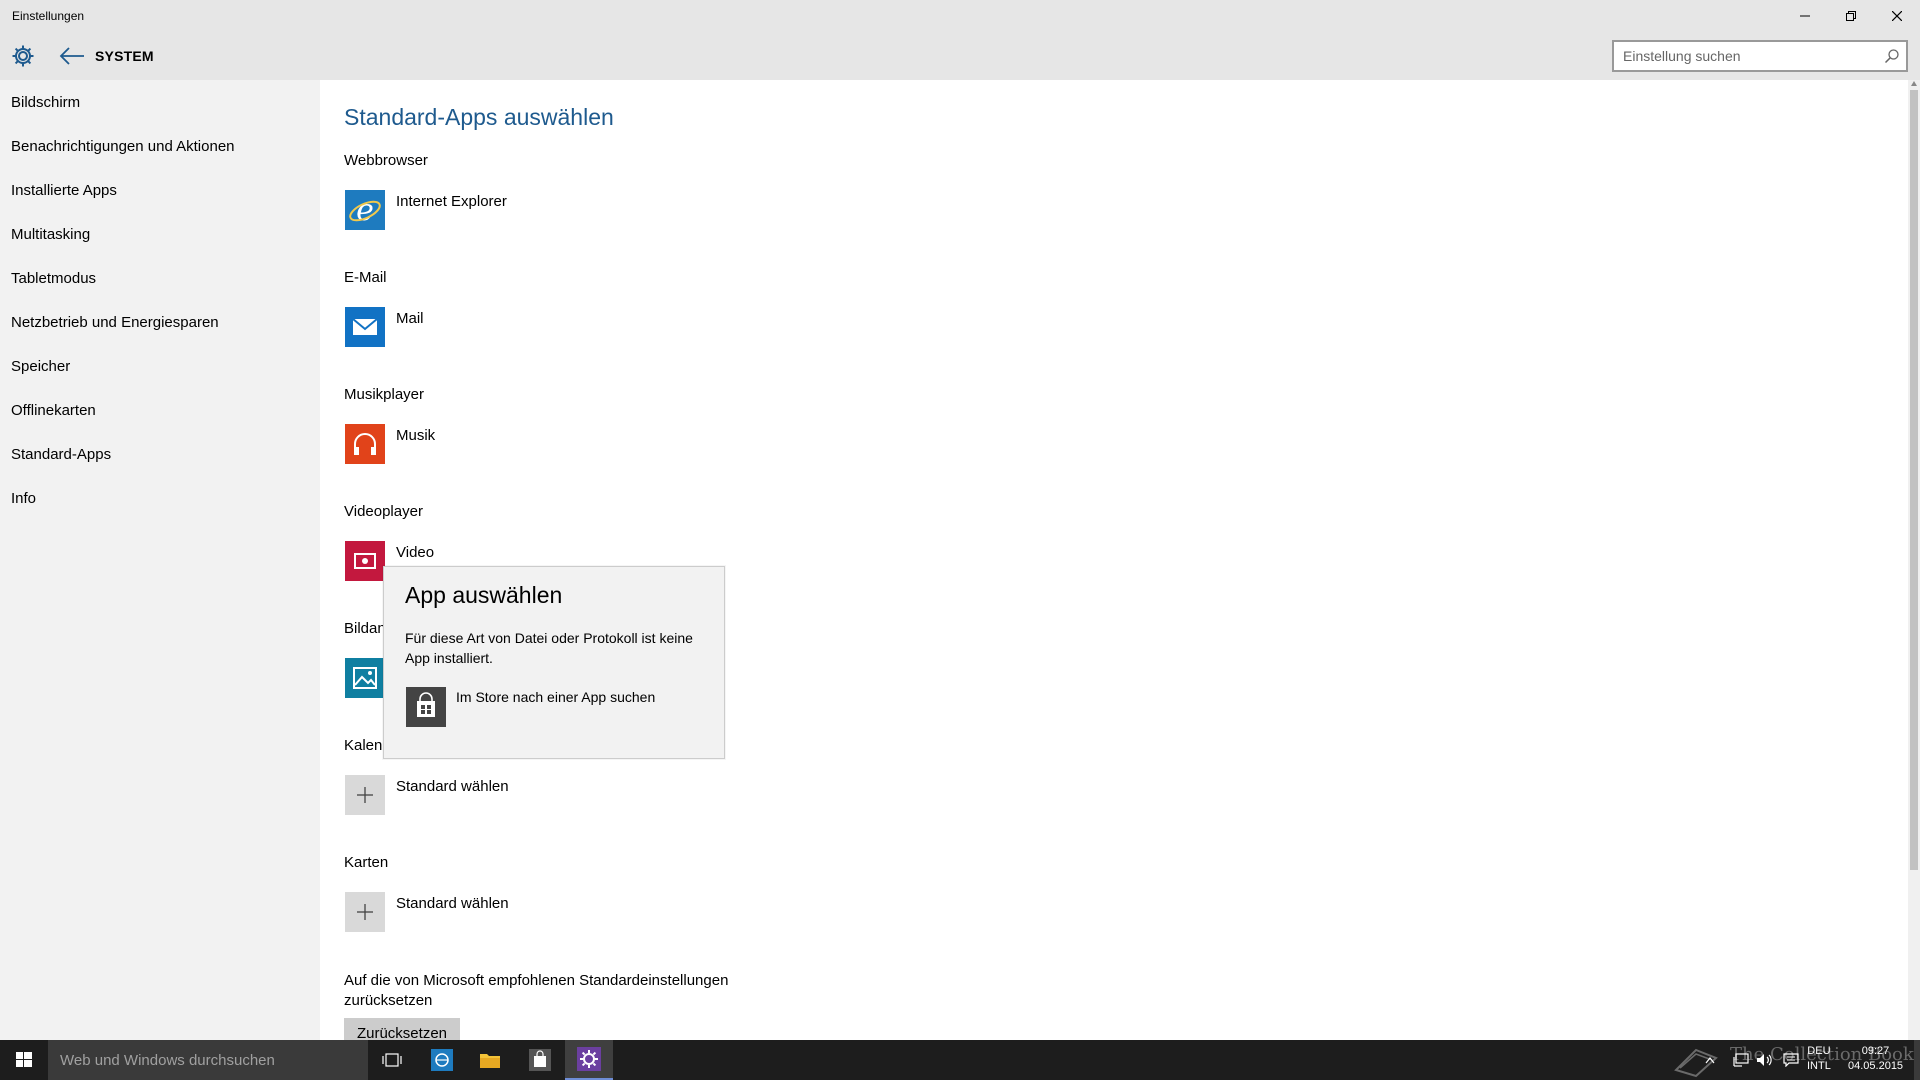 This screenshot has height=1080, width=1920. Describe the element at coordinates (123, 146) in the screenshot. I see `sidebar-item-benachrichtigungen: Benachrichtigungen und Aktionen` at that location.